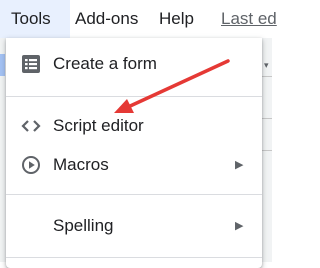 The width and height of the screenshot is (320, 268). What do you see at coordinates (106, 19) in the screenshot?
I see `menu-addons: Add-ons` at bounding box center [106, 19].